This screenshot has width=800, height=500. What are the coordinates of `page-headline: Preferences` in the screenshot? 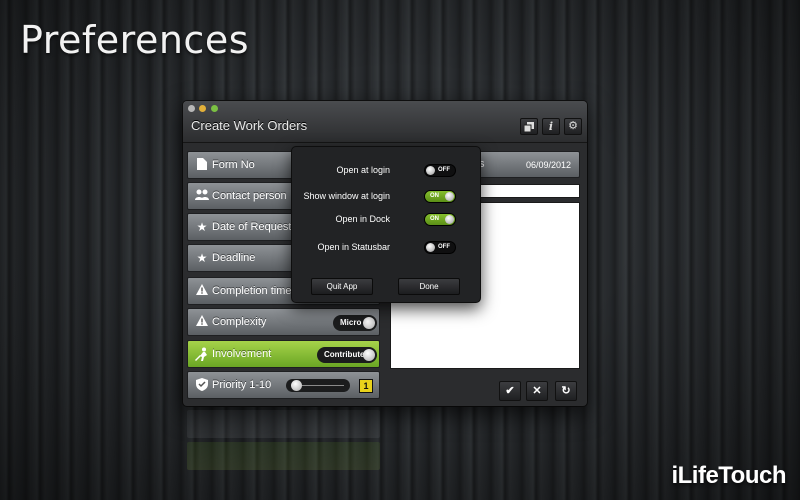 It's located at (134, 40).